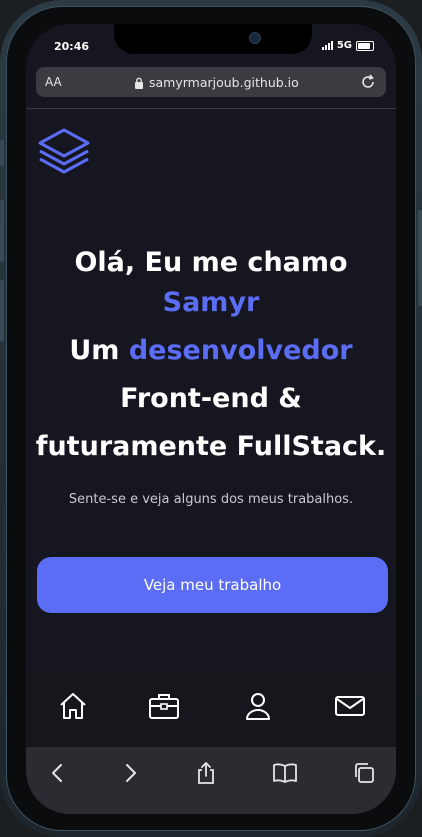 The width and height of the screenshot is (422, 837). What do you see at coordinates (2, 311) in the screenshot?
I see `volume-down-button` at bounding box center [2, 311].